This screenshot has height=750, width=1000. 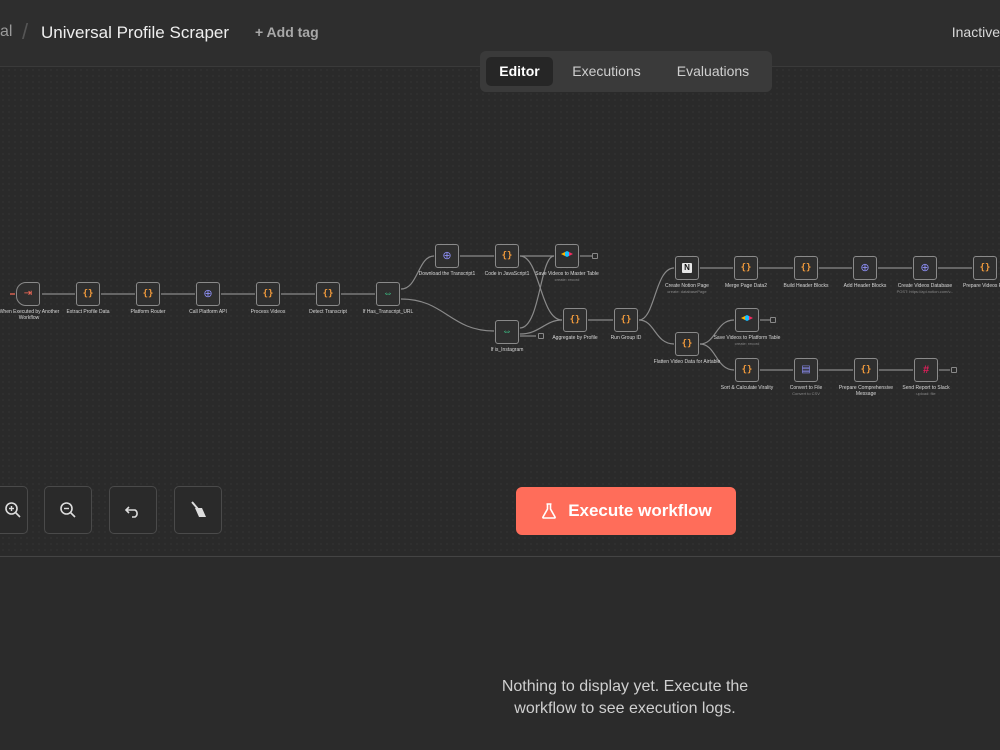 What do you see at coordinates (549, 511) in the screenshot?
I see `flask-icon` at bounding box center [549, 511].